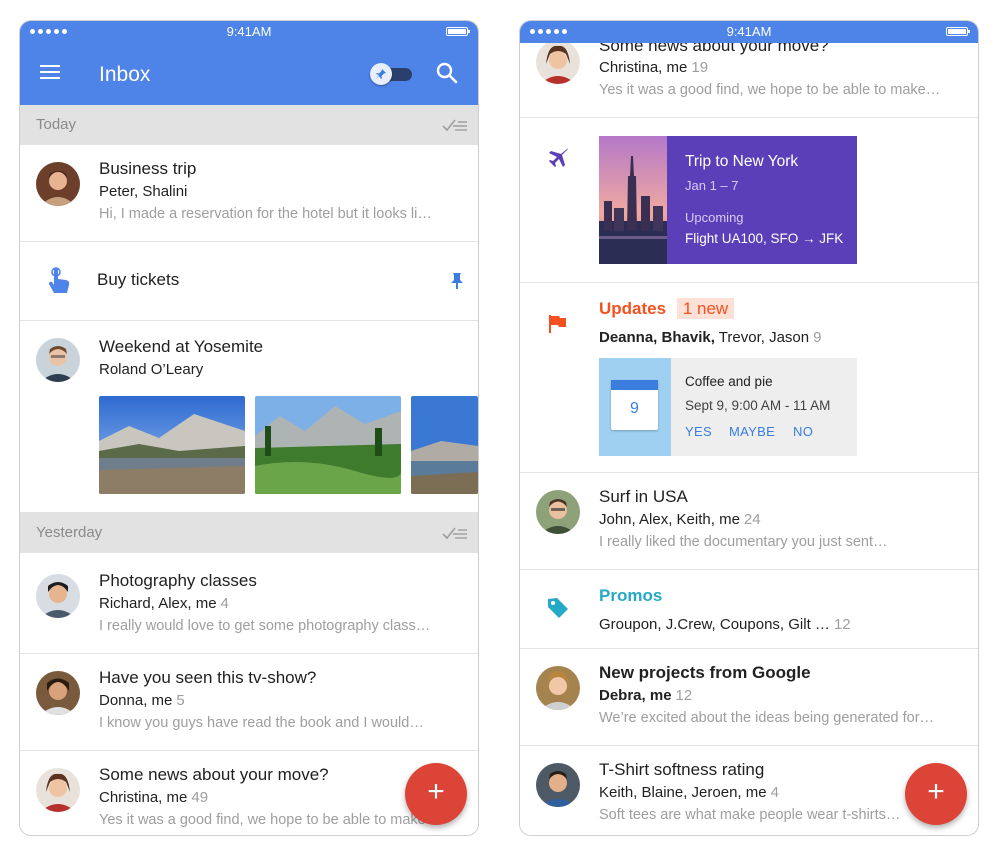 This screenshot has width=1008, height=864. I want to click on flag-icon, so click(557, 324).